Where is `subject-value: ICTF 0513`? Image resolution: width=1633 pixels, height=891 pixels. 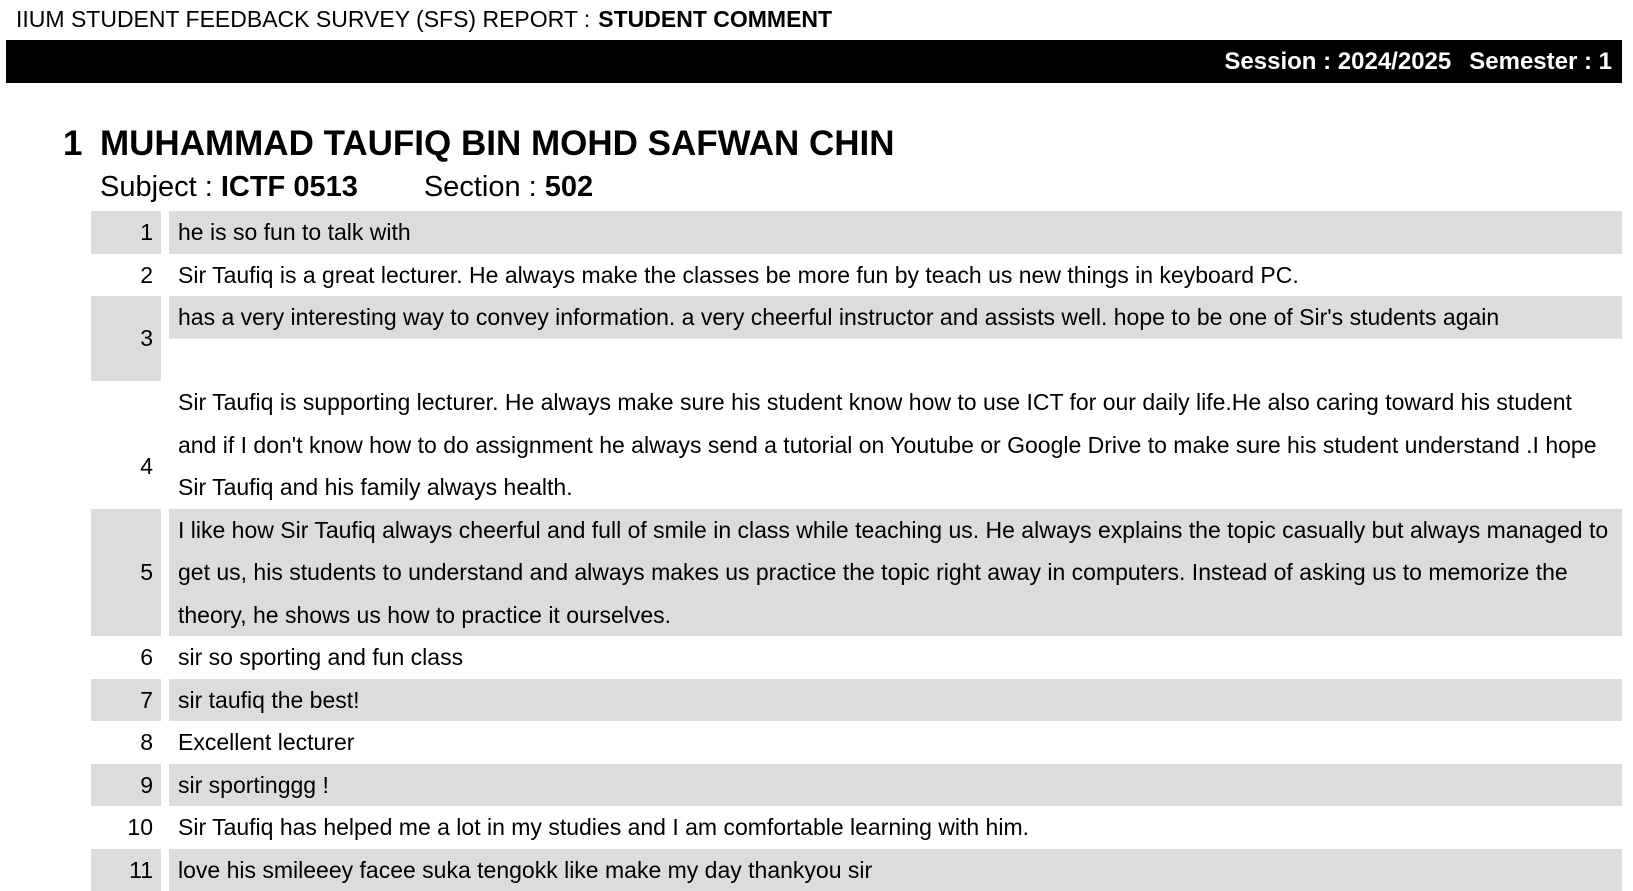 subject-value: ICTF 0513 is located at coordinates (289, 187).